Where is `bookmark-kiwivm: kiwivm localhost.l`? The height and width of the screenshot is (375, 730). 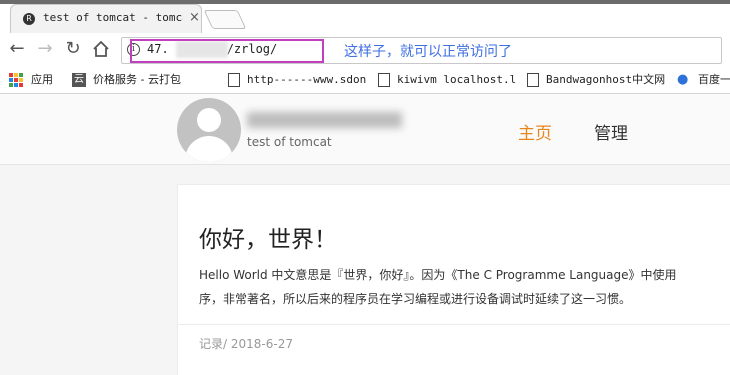 bookmark-kiwivm: kiwivm localhost.l is located at coordinates (447, 80).